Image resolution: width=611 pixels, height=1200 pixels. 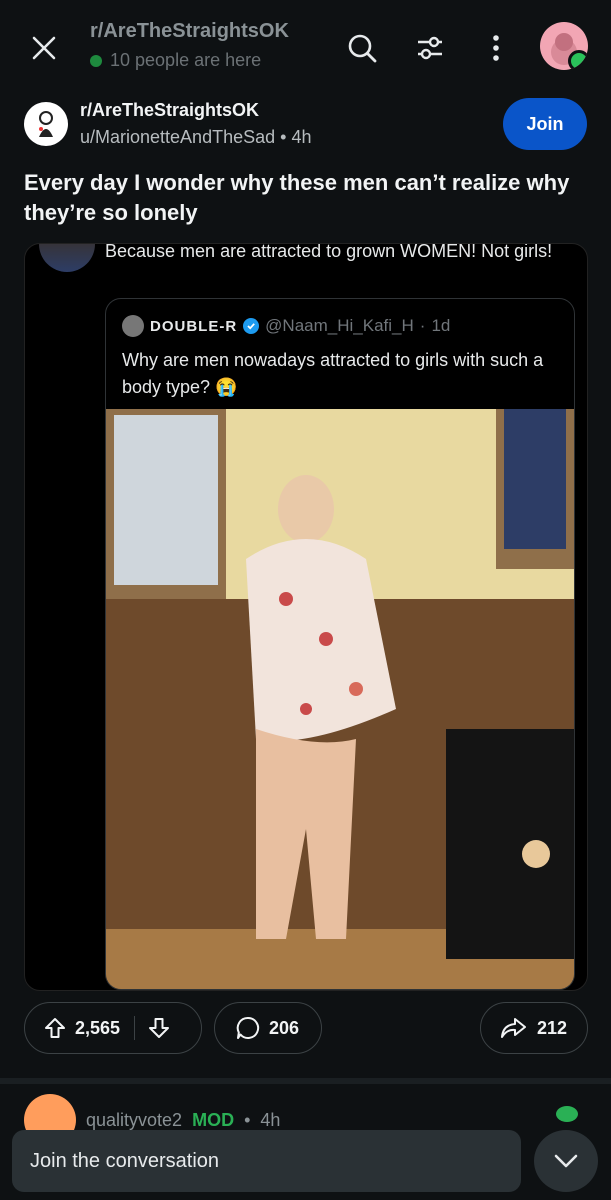 What do you see at coordinates (305, 45) in the screenshot?
I see `top-bar: r/AreTheStraightsOK 10 people are here` at bounding box center [305, 45].